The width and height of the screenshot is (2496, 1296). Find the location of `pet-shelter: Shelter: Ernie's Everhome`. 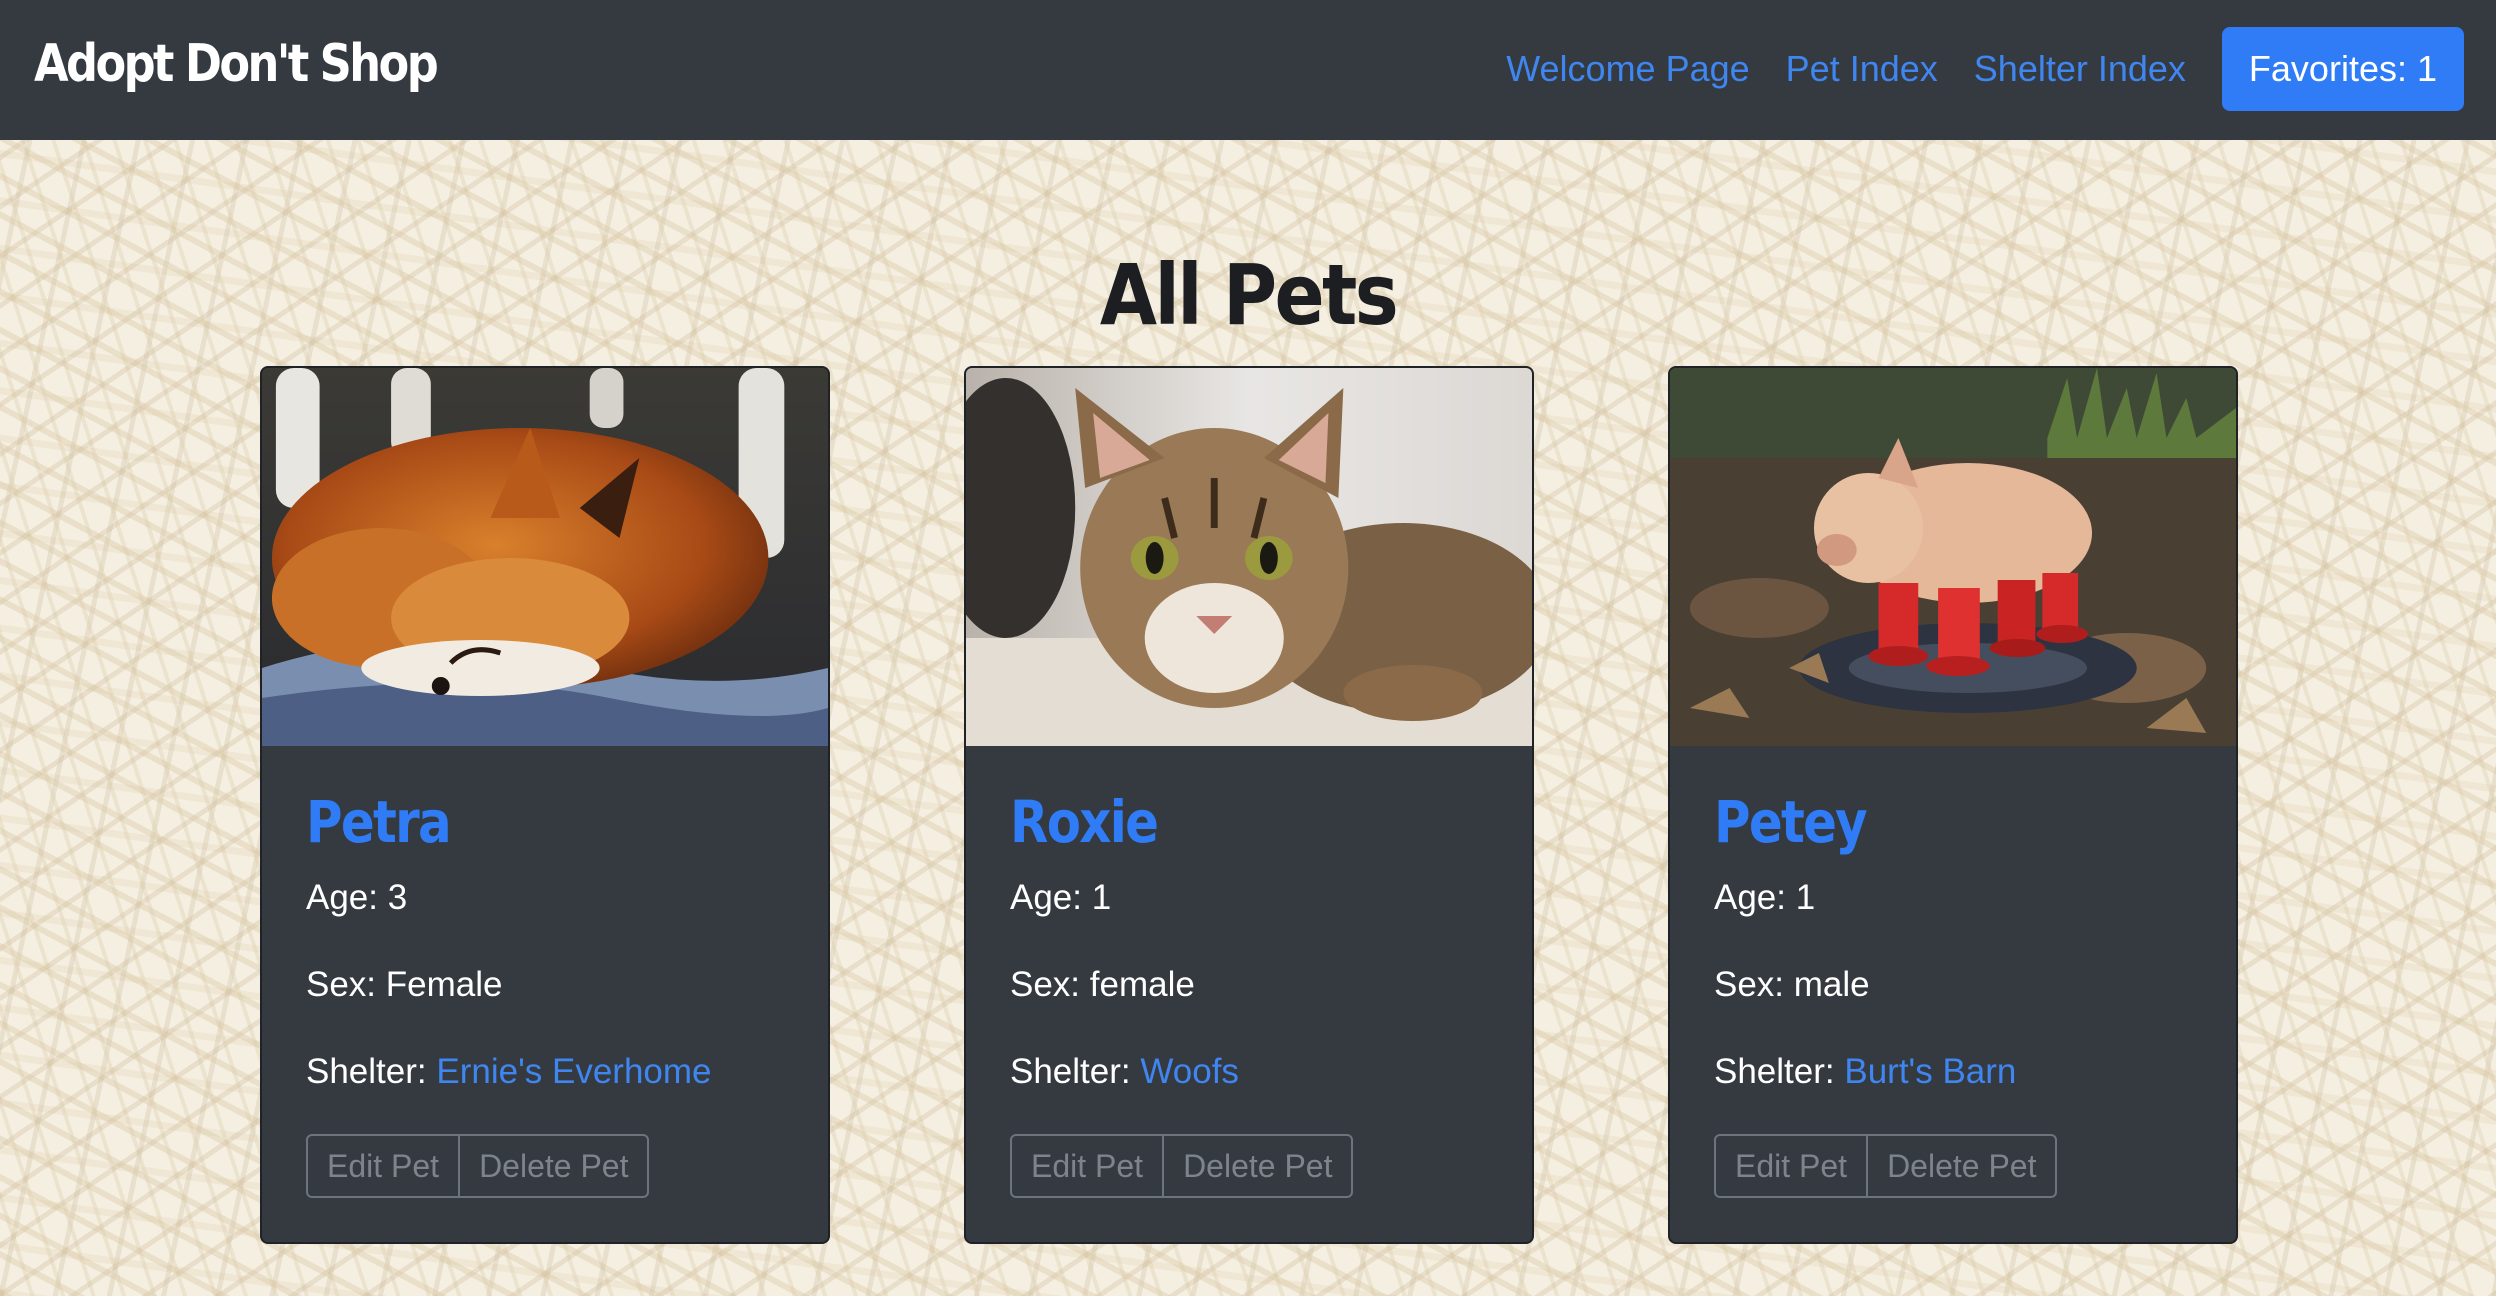

pet-shelter: Shelter: Ernie's Everhome is located at coordinates (509, 1072).